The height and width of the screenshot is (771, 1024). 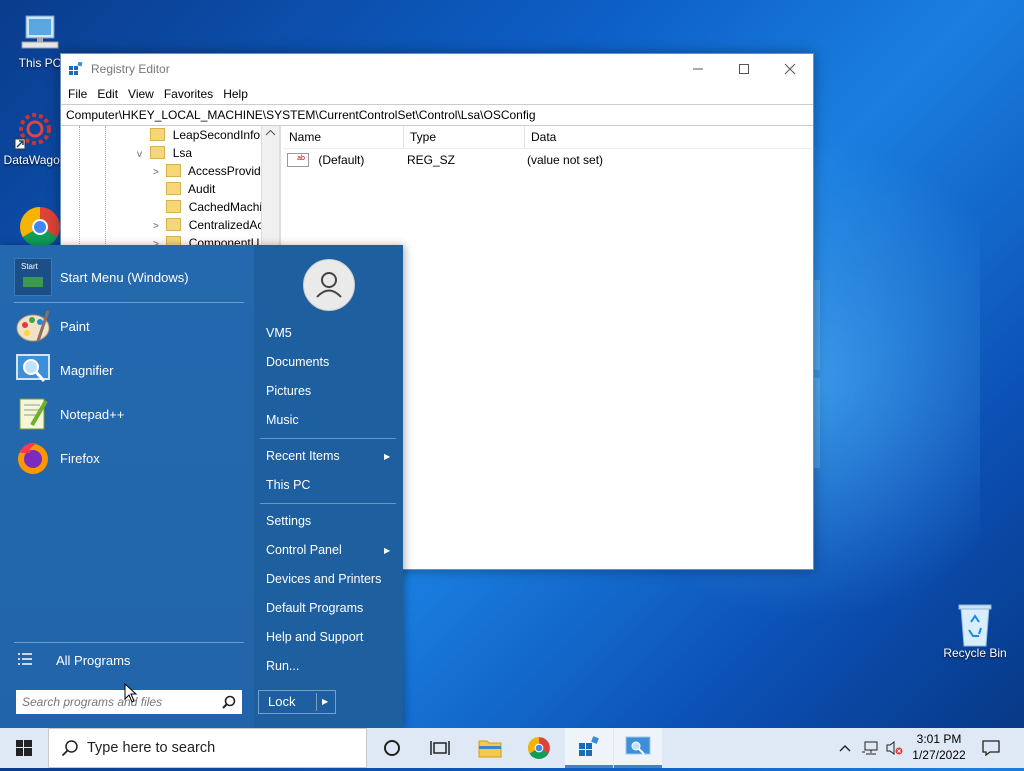 What do you see at coordinates (939, 739) in the screenshot?
I see `clock-time: 3:01 PM` at bounding box center [939, 739].